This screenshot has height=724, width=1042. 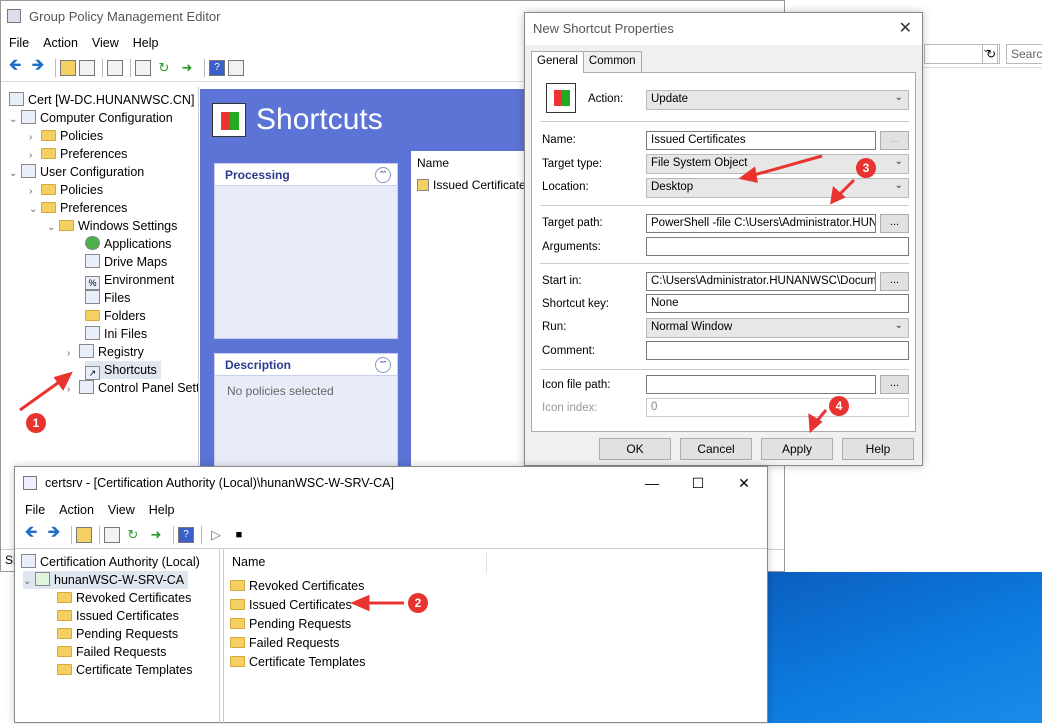 I want to click on name-field: Issued Certificates, so click(x=761, y=140).